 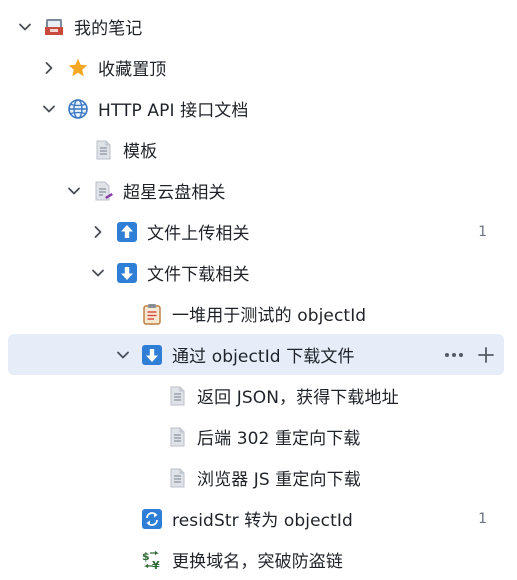 What do you see at coordinates (269, 316) in the screenshot?
I see `tree-item-label: 一堆用于测试的 objectId` at bounding box center [269, 316].